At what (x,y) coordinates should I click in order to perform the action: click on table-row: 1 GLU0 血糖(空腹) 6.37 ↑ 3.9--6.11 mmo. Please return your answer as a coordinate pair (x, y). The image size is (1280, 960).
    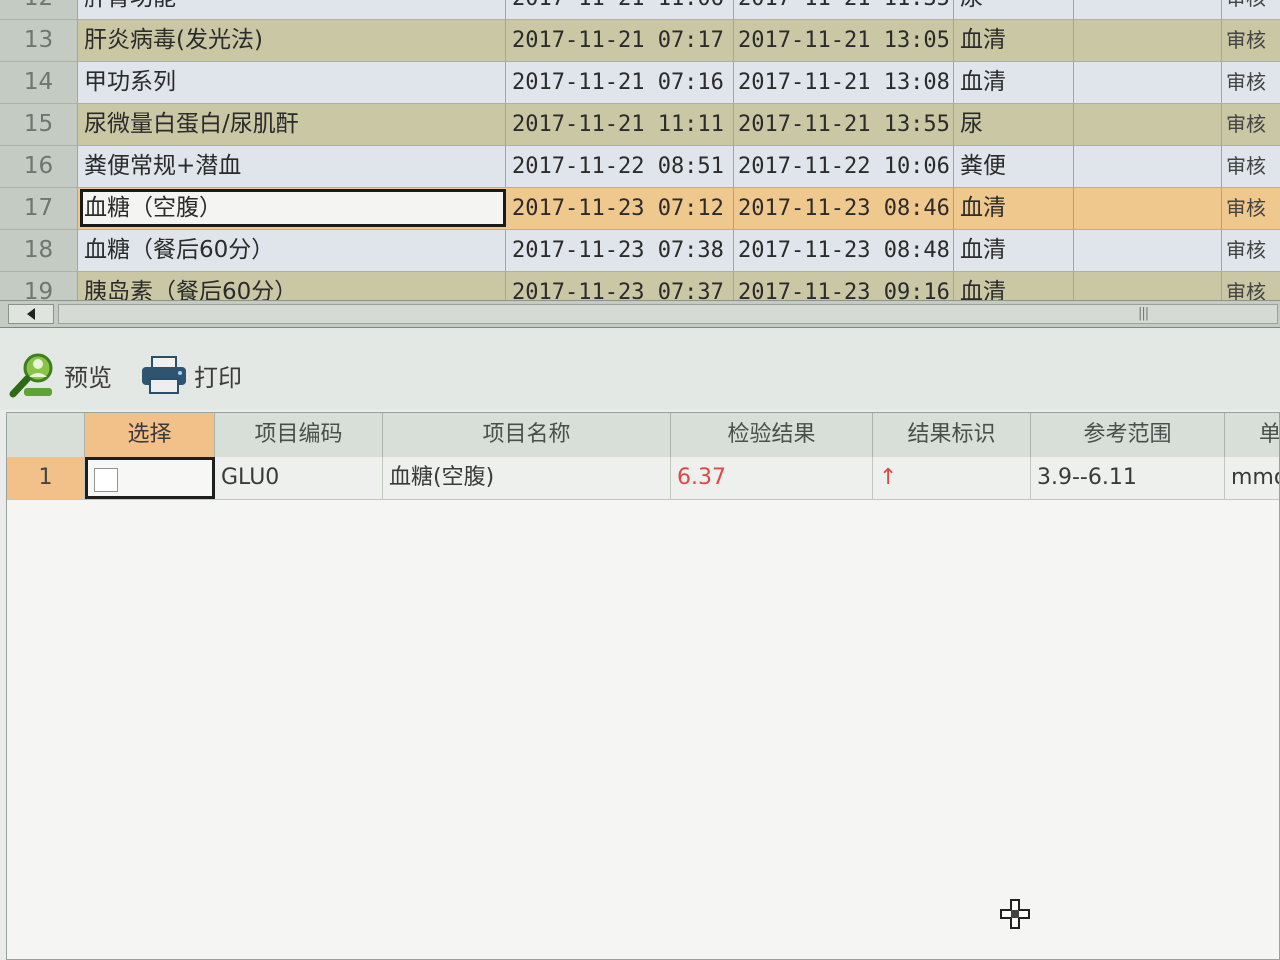
    Looking at the image, I should click on (643, 478).